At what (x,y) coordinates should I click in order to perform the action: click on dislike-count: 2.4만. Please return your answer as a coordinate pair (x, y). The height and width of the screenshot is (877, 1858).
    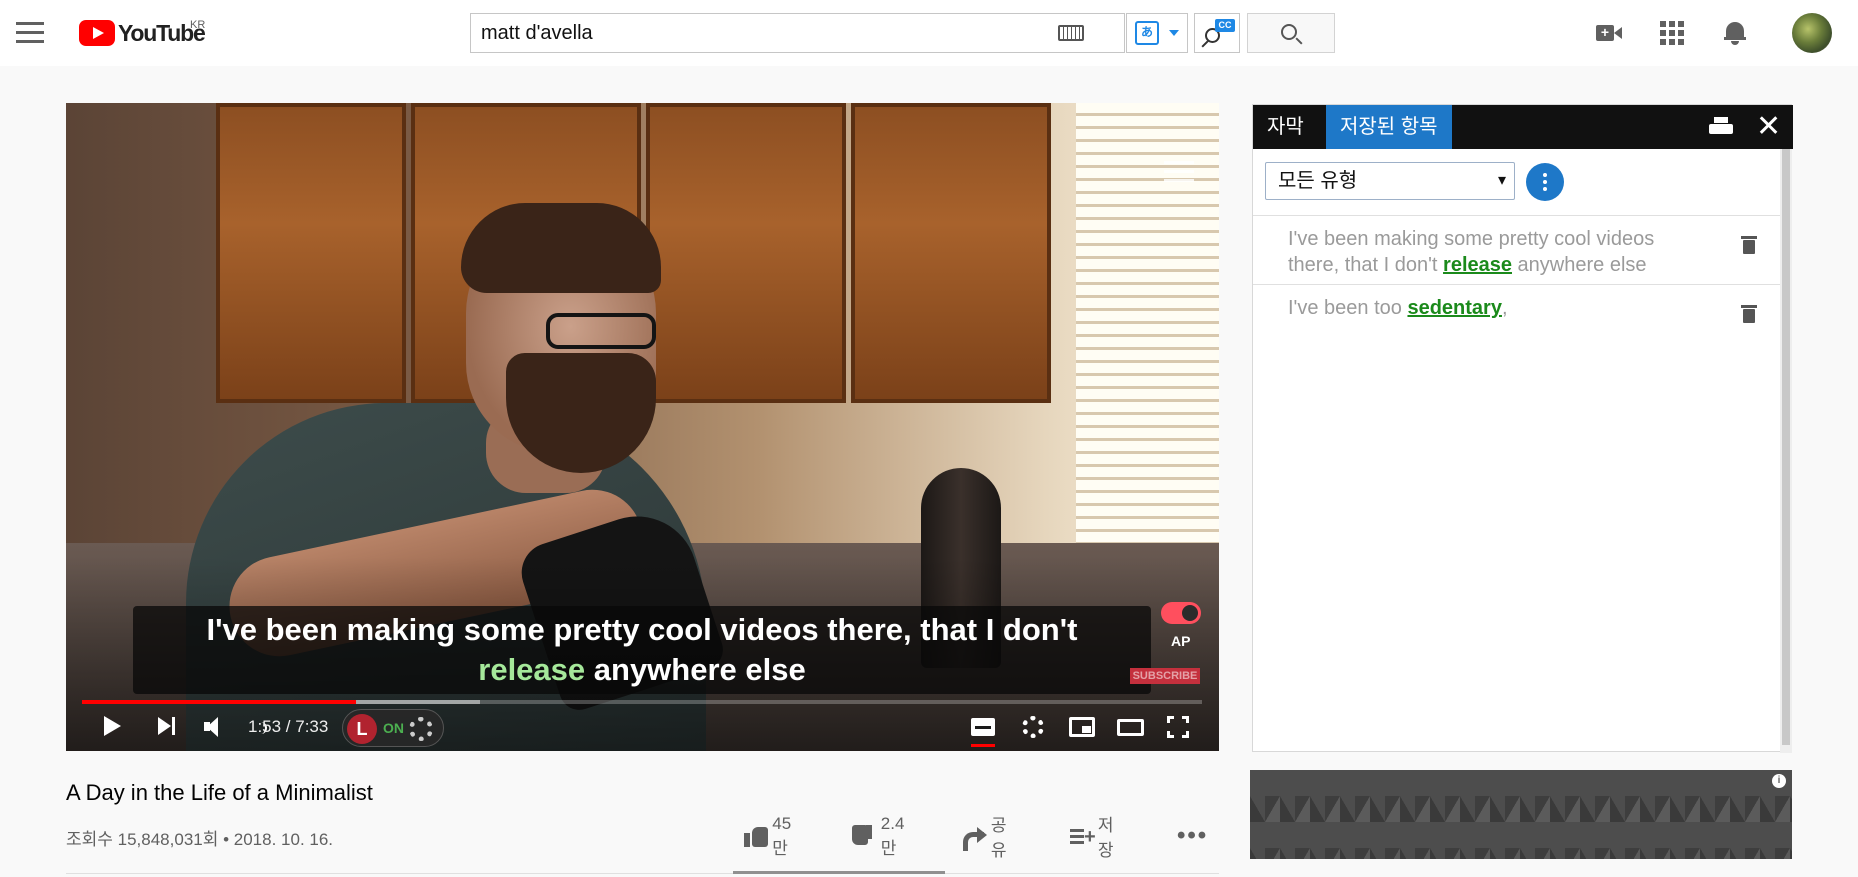
    Looking at the image, I should click on (892, 835).